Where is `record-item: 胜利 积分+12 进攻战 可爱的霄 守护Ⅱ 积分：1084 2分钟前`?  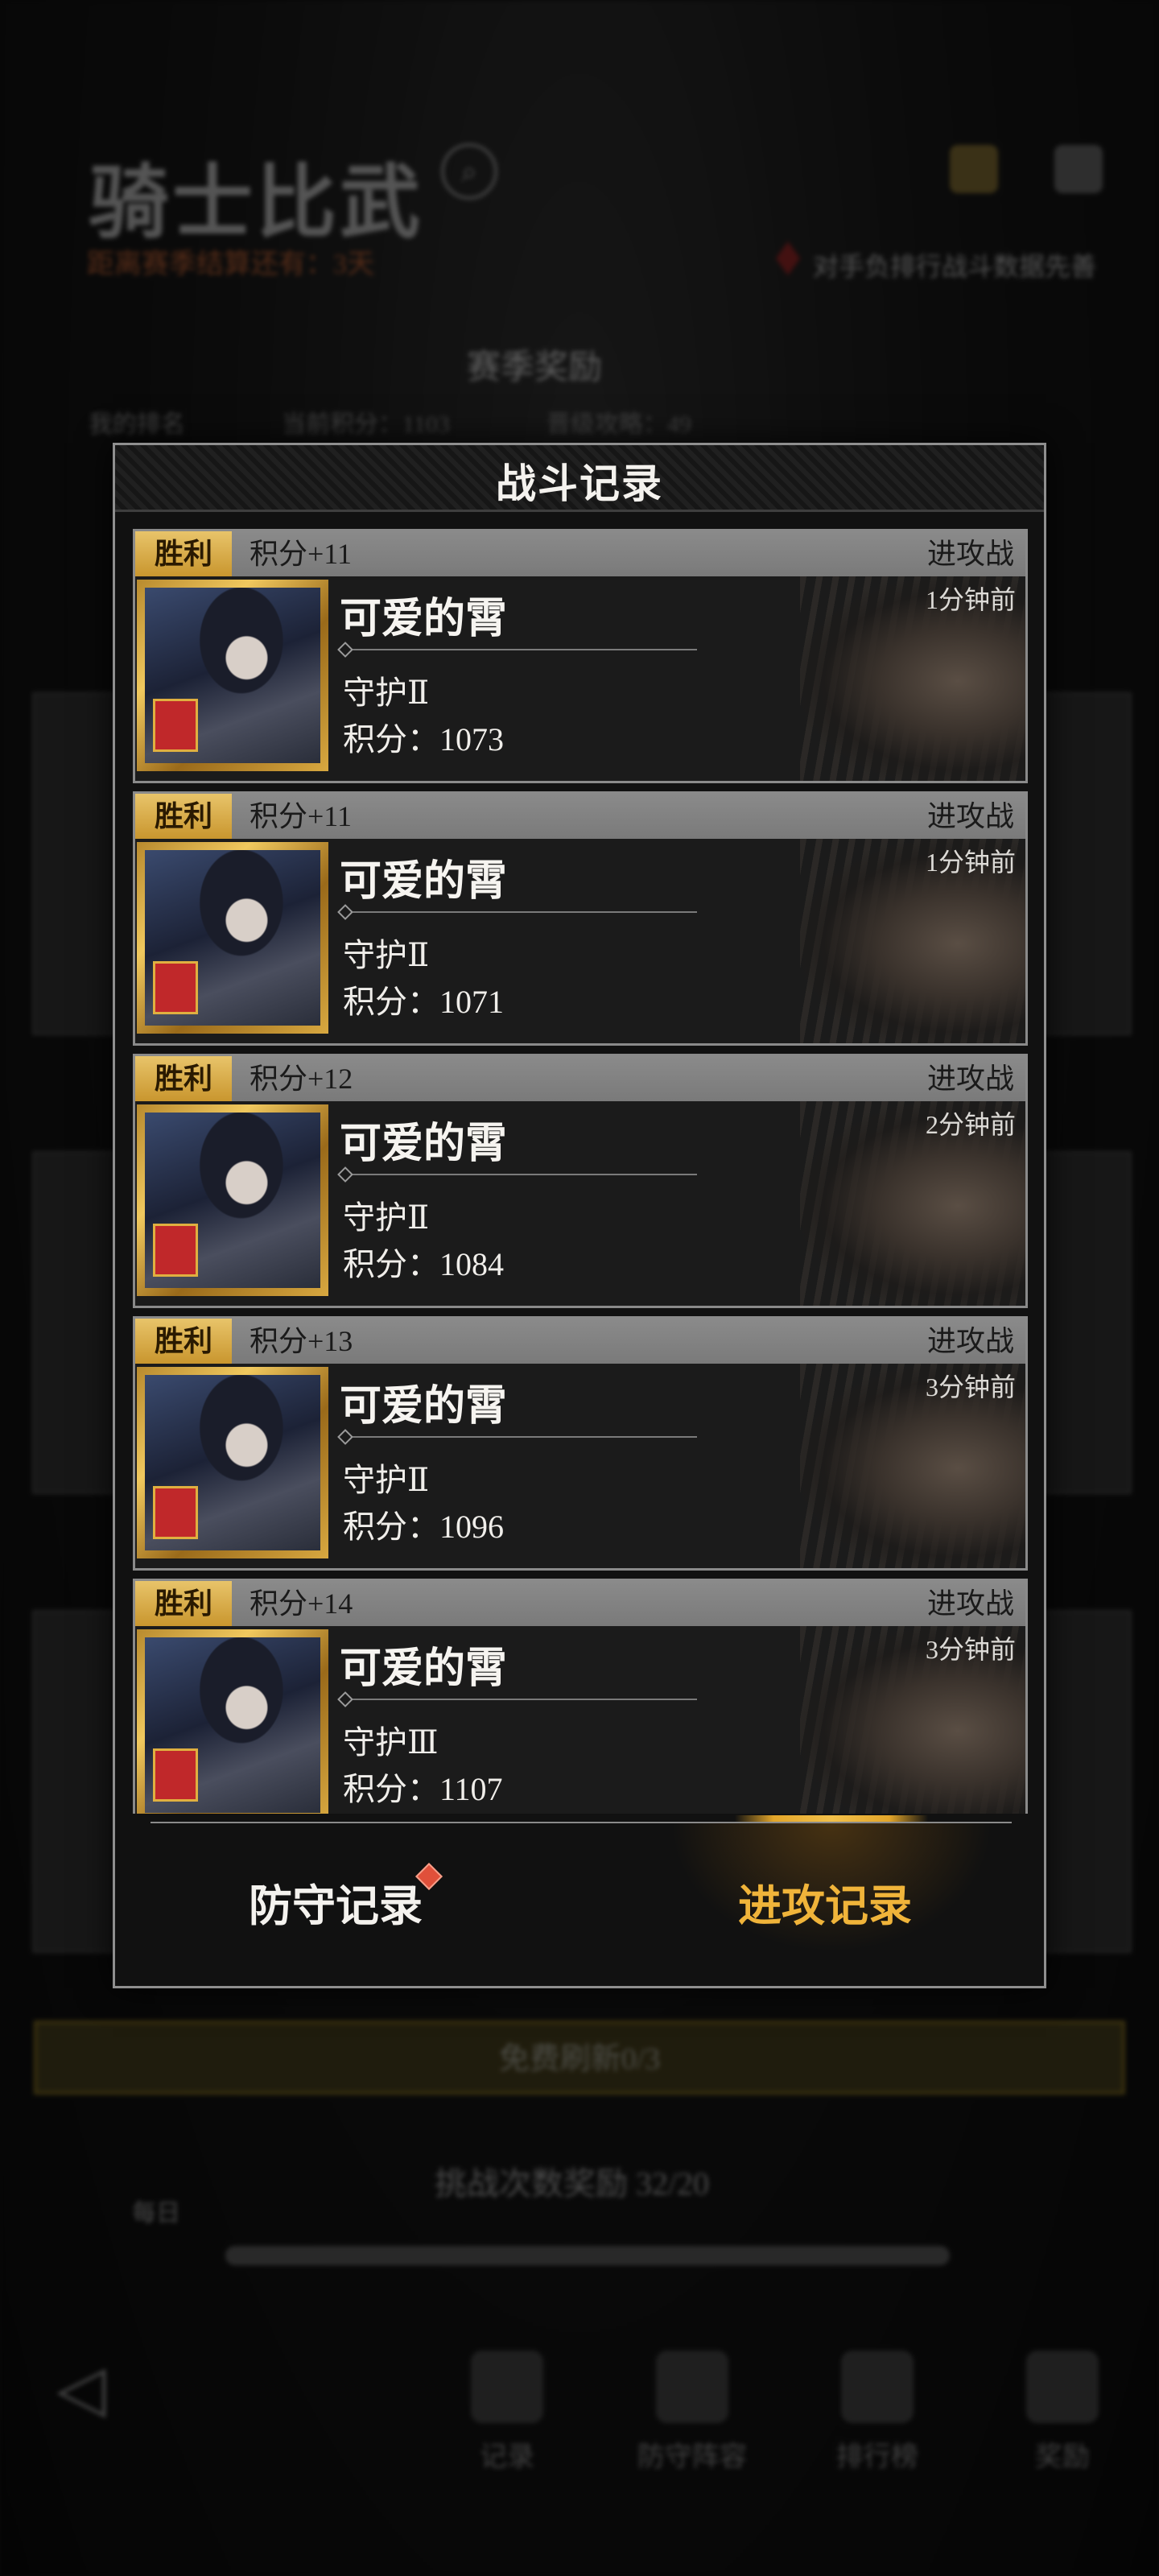
record-item: 胜利 积分+12 进攻战 可爱的霄 守护Ⅱ 积分：1084 2分钟前 is located at coordinates (580, 1181).